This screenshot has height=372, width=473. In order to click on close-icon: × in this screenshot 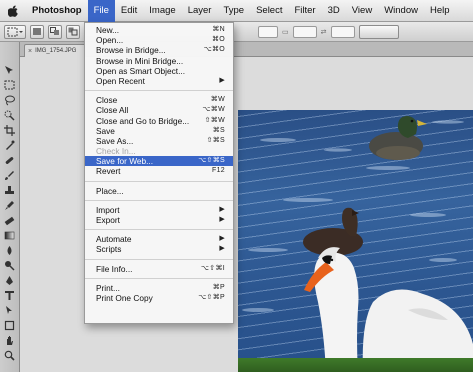, I will do `click(30, 51)`.